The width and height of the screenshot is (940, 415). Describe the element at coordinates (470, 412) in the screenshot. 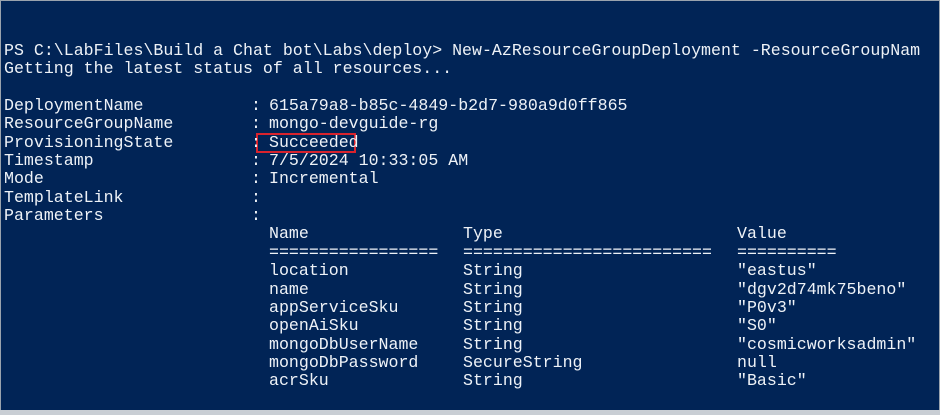

I see `bottom-edge` at that location.